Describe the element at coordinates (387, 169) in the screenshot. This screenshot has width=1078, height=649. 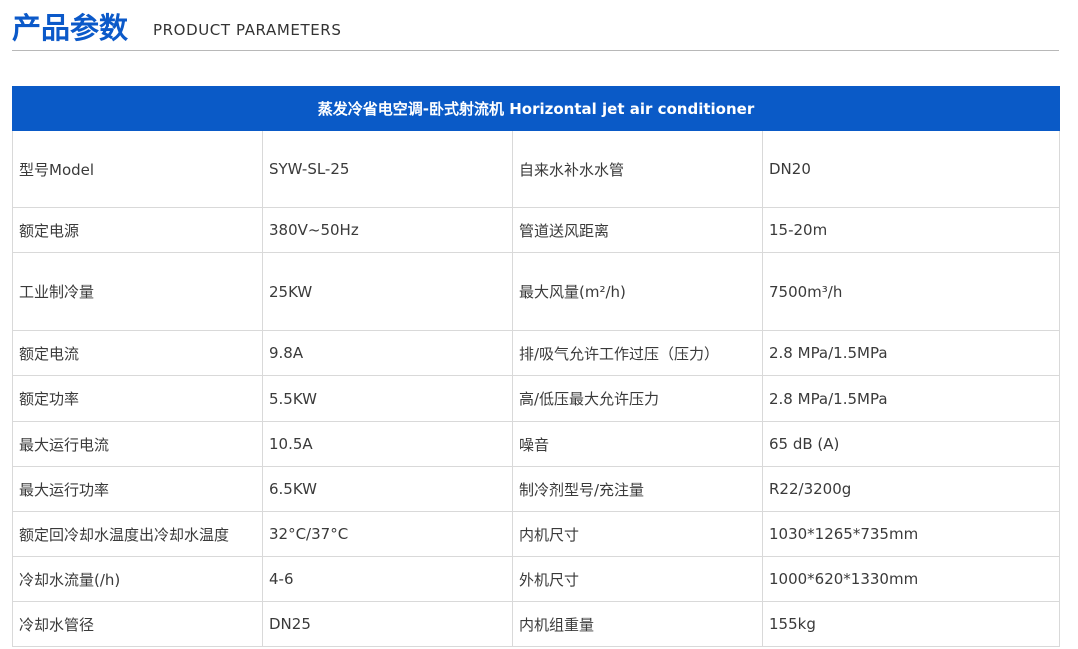
I see `param-value: SYW-SL-25` at that location.